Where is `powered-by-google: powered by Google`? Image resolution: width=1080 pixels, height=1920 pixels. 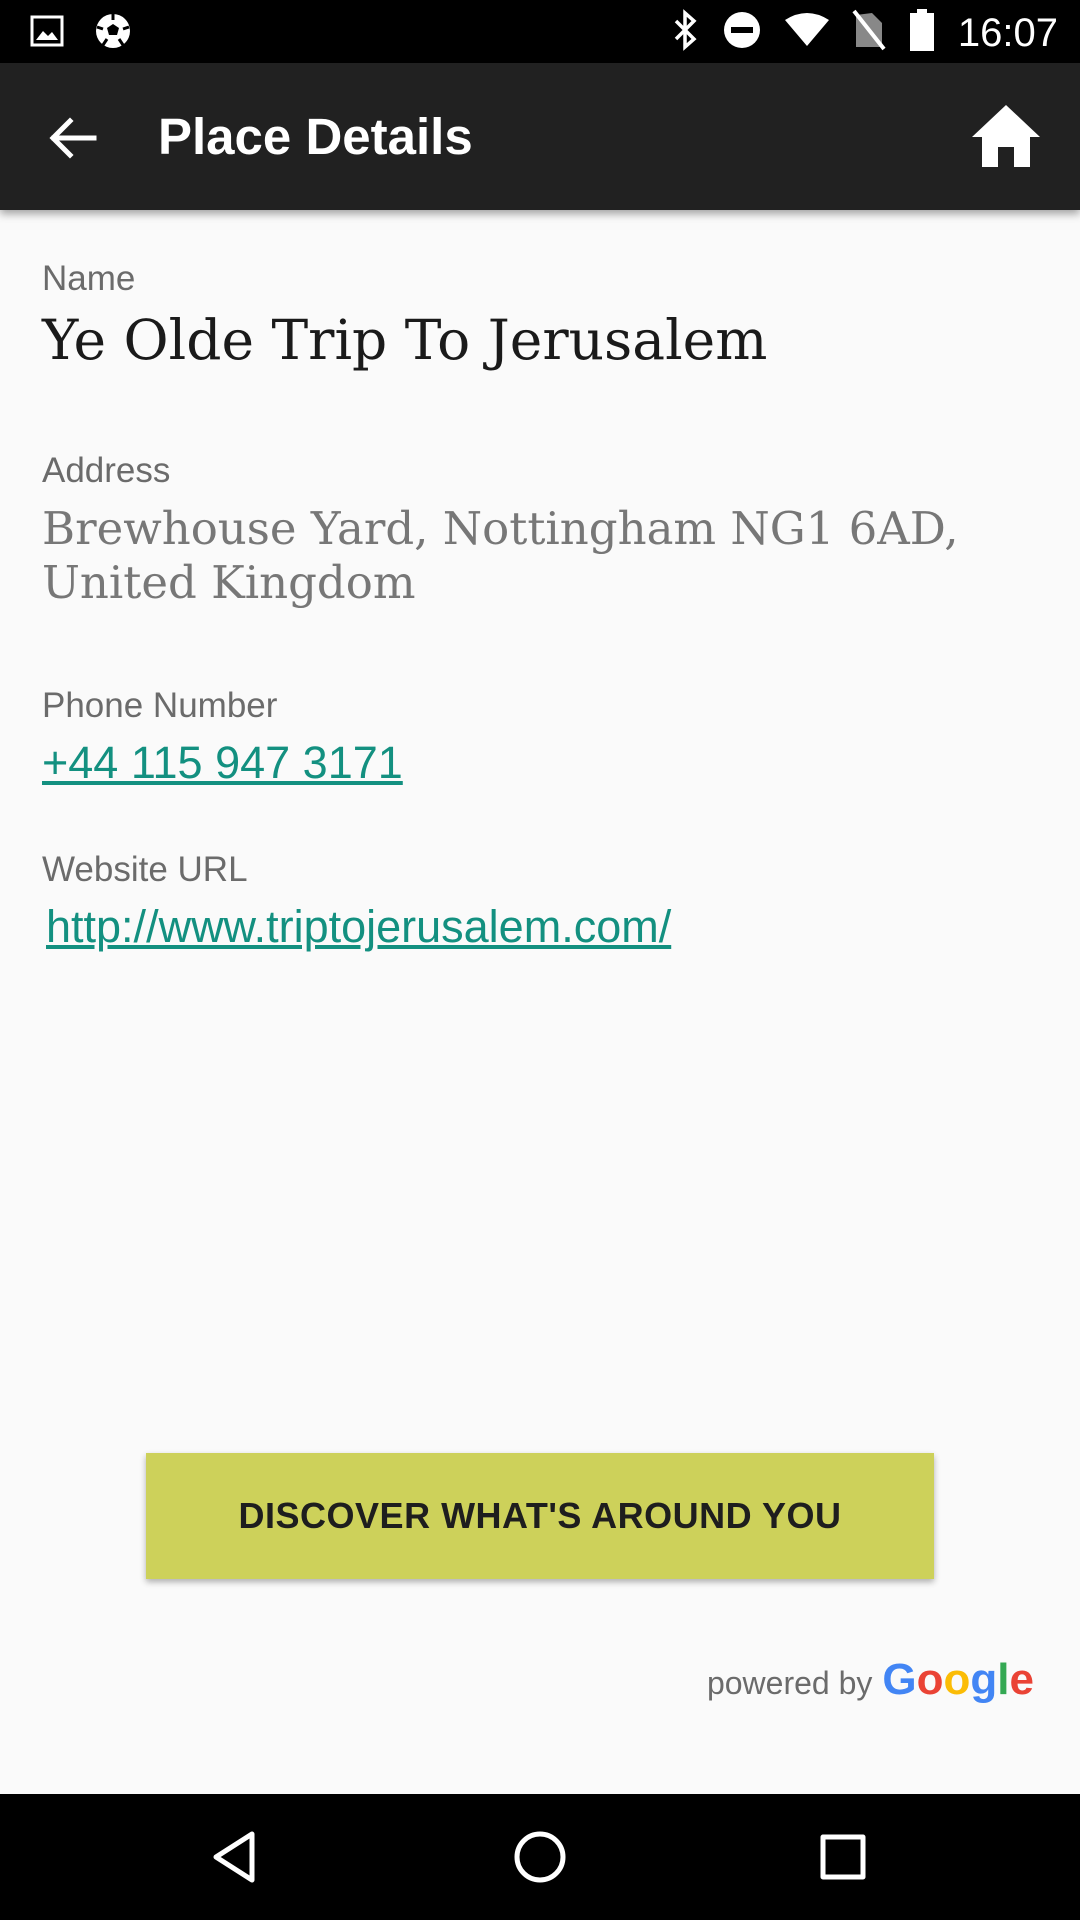 powered-by-google: powered by Google is located at coordinates (870, 1680).